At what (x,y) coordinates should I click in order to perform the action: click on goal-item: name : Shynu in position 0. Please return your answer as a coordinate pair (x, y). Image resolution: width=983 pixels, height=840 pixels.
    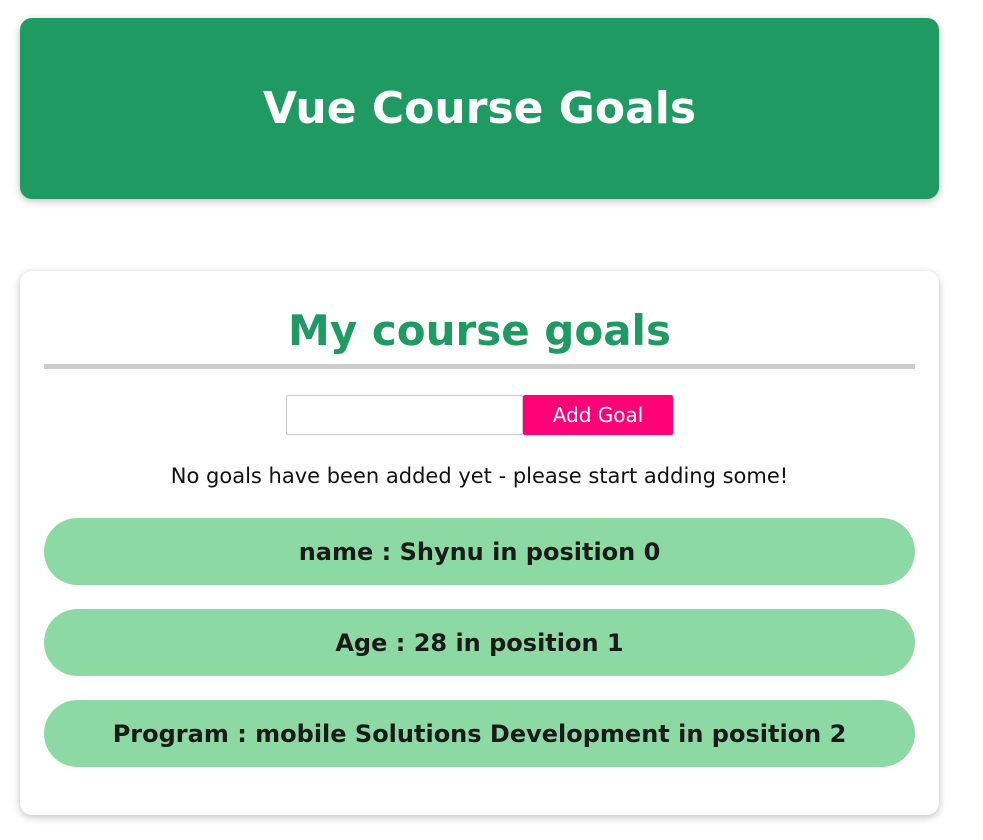
    Looking at the image, I should click on (479, 551).